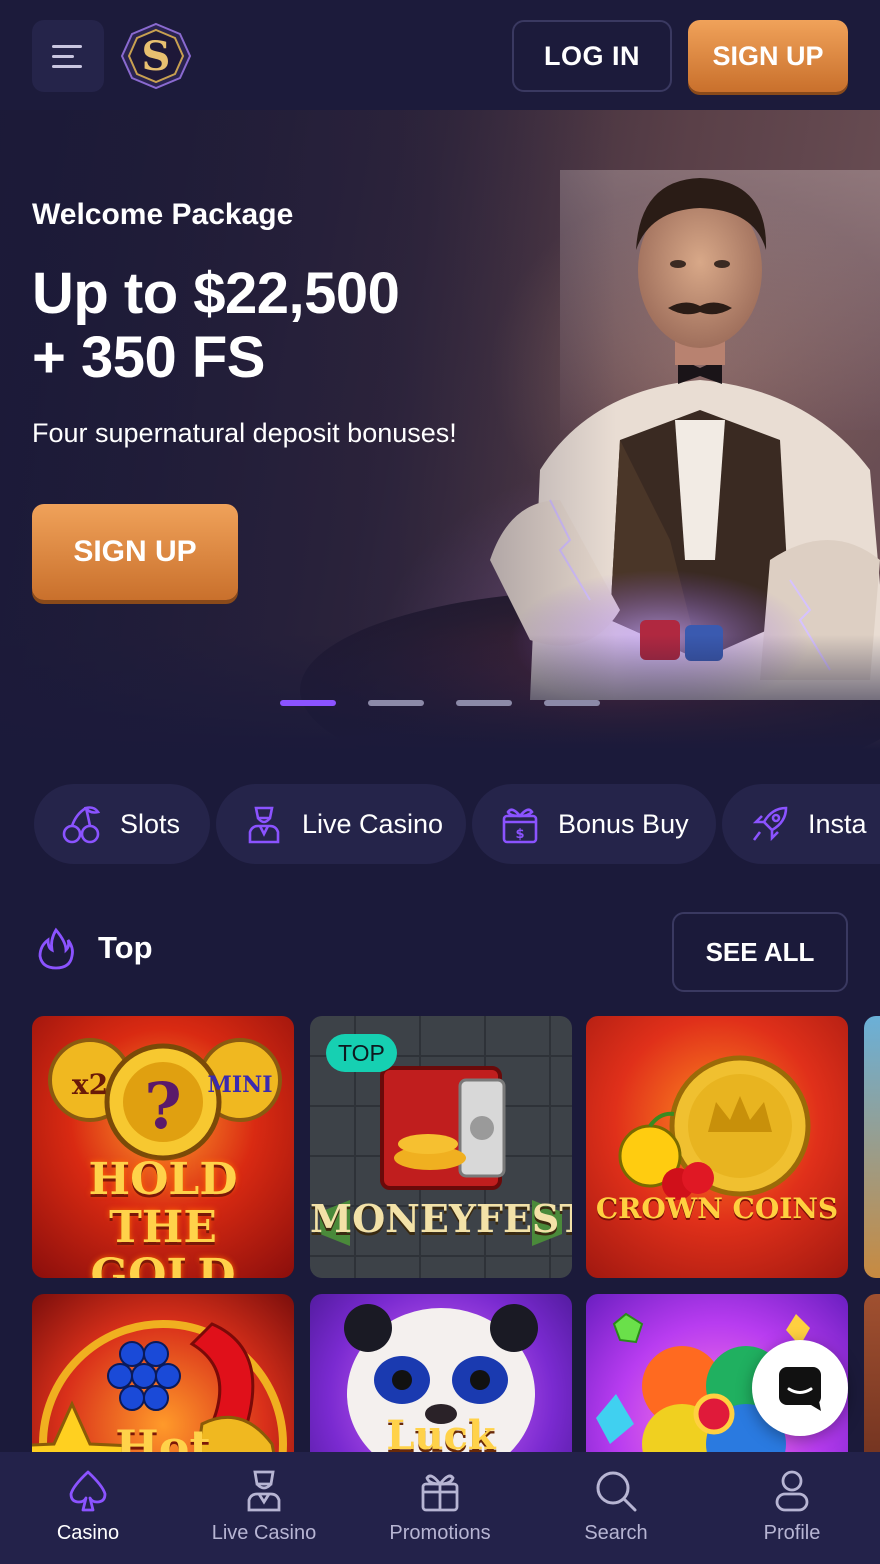 The width and height of the screenshot is (880, 1564). What do you see at coordinates (440, 703) in the screenshot?
I see `carousel-indicators` at bounding box center [440, 703].